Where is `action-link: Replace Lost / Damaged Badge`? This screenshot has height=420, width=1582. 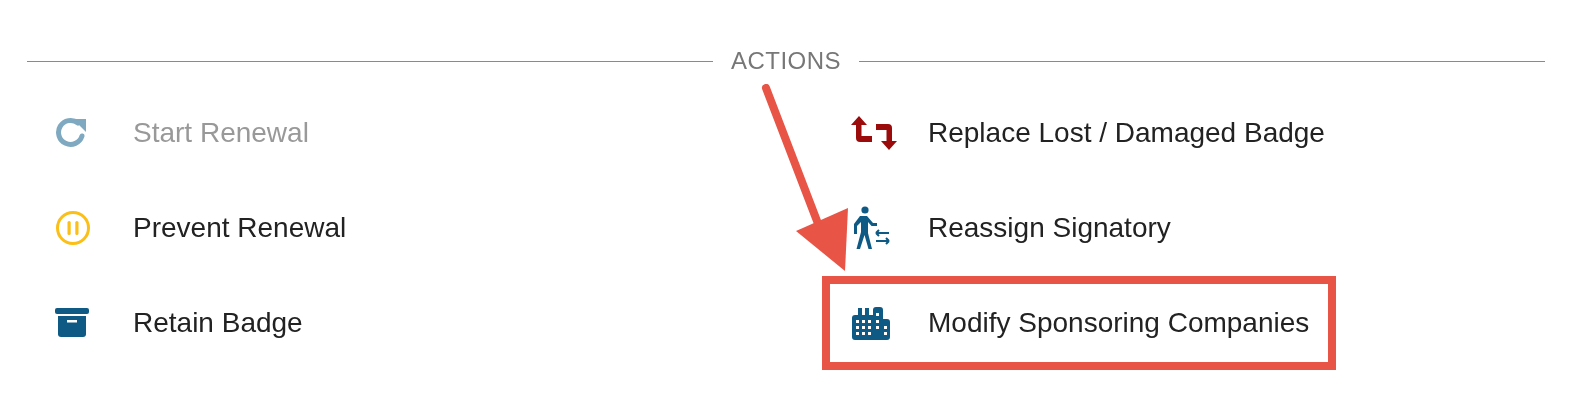 action-link: Replace Lost / Damaged Badge is located at coordinates (1087, 132).